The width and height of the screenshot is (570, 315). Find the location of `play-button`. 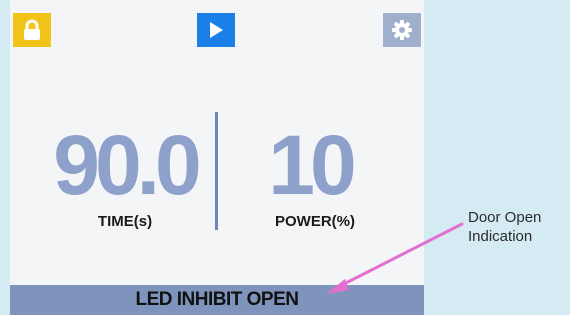

play-button is located at coordinates (216, 30).